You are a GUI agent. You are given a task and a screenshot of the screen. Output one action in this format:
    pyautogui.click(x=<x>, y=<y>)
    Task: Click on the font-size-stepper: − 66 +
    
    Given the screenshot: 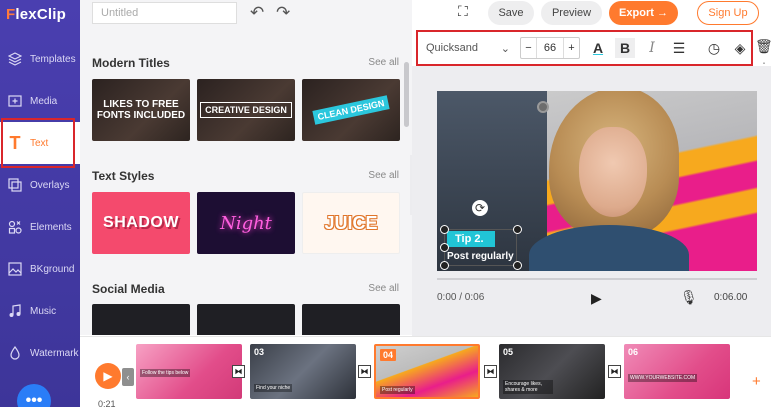 What is the action you would take?
    pyautogui.click(x=550, y=48)
    